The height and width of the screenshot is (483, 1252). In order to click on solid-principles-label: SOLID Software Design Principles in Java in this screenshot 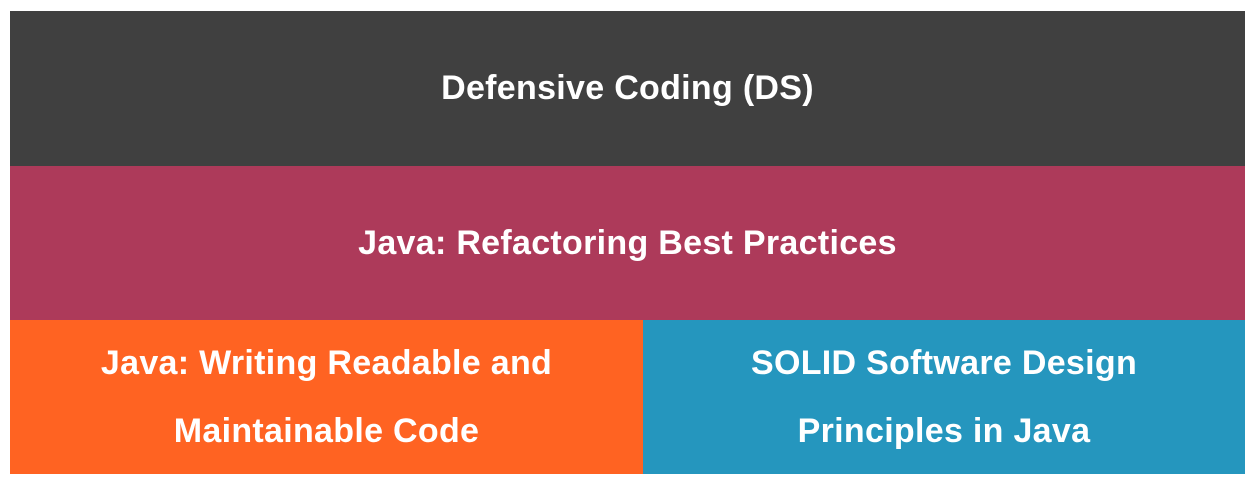, I will do `click(944, 397)`.